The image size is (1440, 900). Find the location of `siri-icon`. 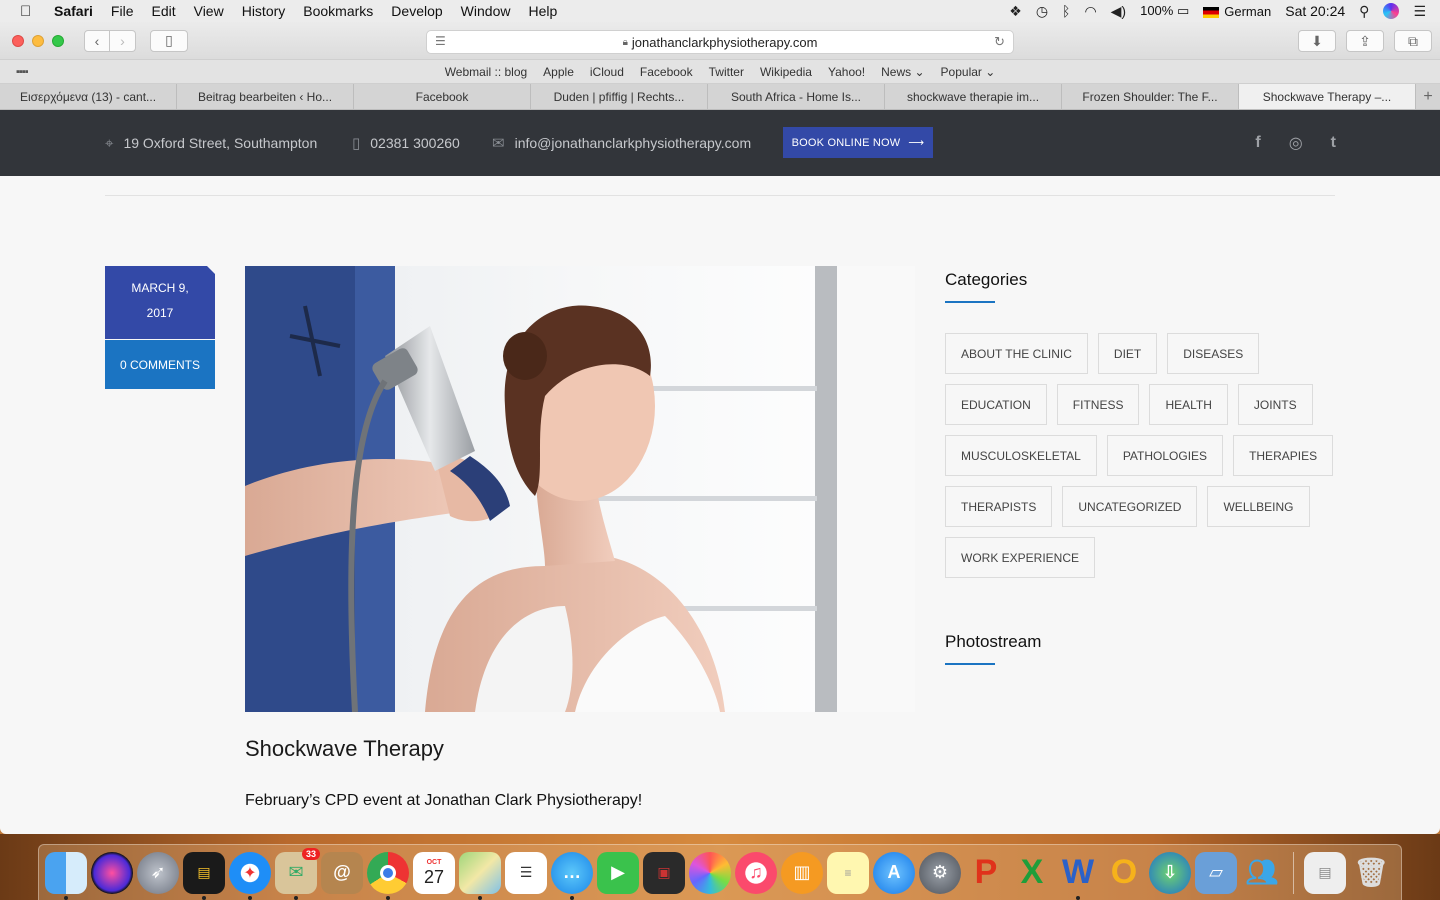

siri-icon is located at coordinates (1391, 11).